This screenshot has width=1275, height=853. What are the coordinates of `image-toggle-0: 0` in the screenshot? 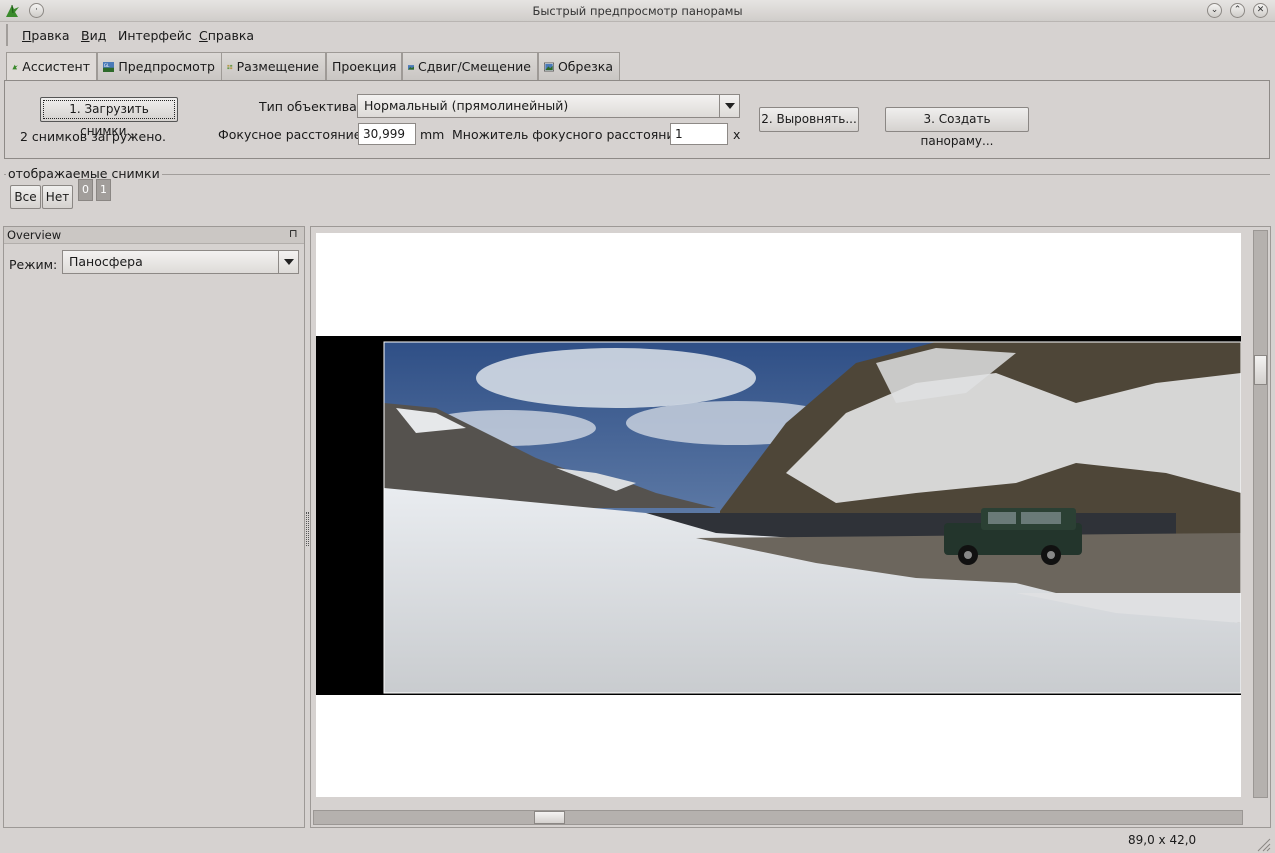 It's located at (85, 190).